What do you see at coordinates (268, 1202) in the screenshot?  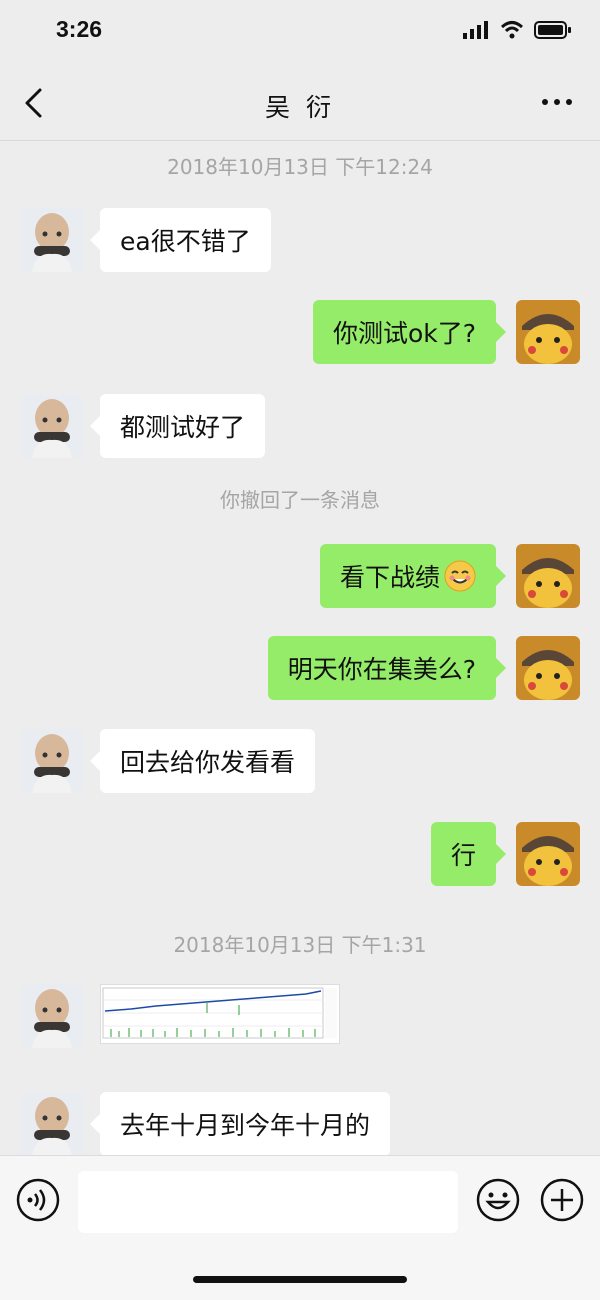 I see `message-input` at bounding box center [268, 1202].